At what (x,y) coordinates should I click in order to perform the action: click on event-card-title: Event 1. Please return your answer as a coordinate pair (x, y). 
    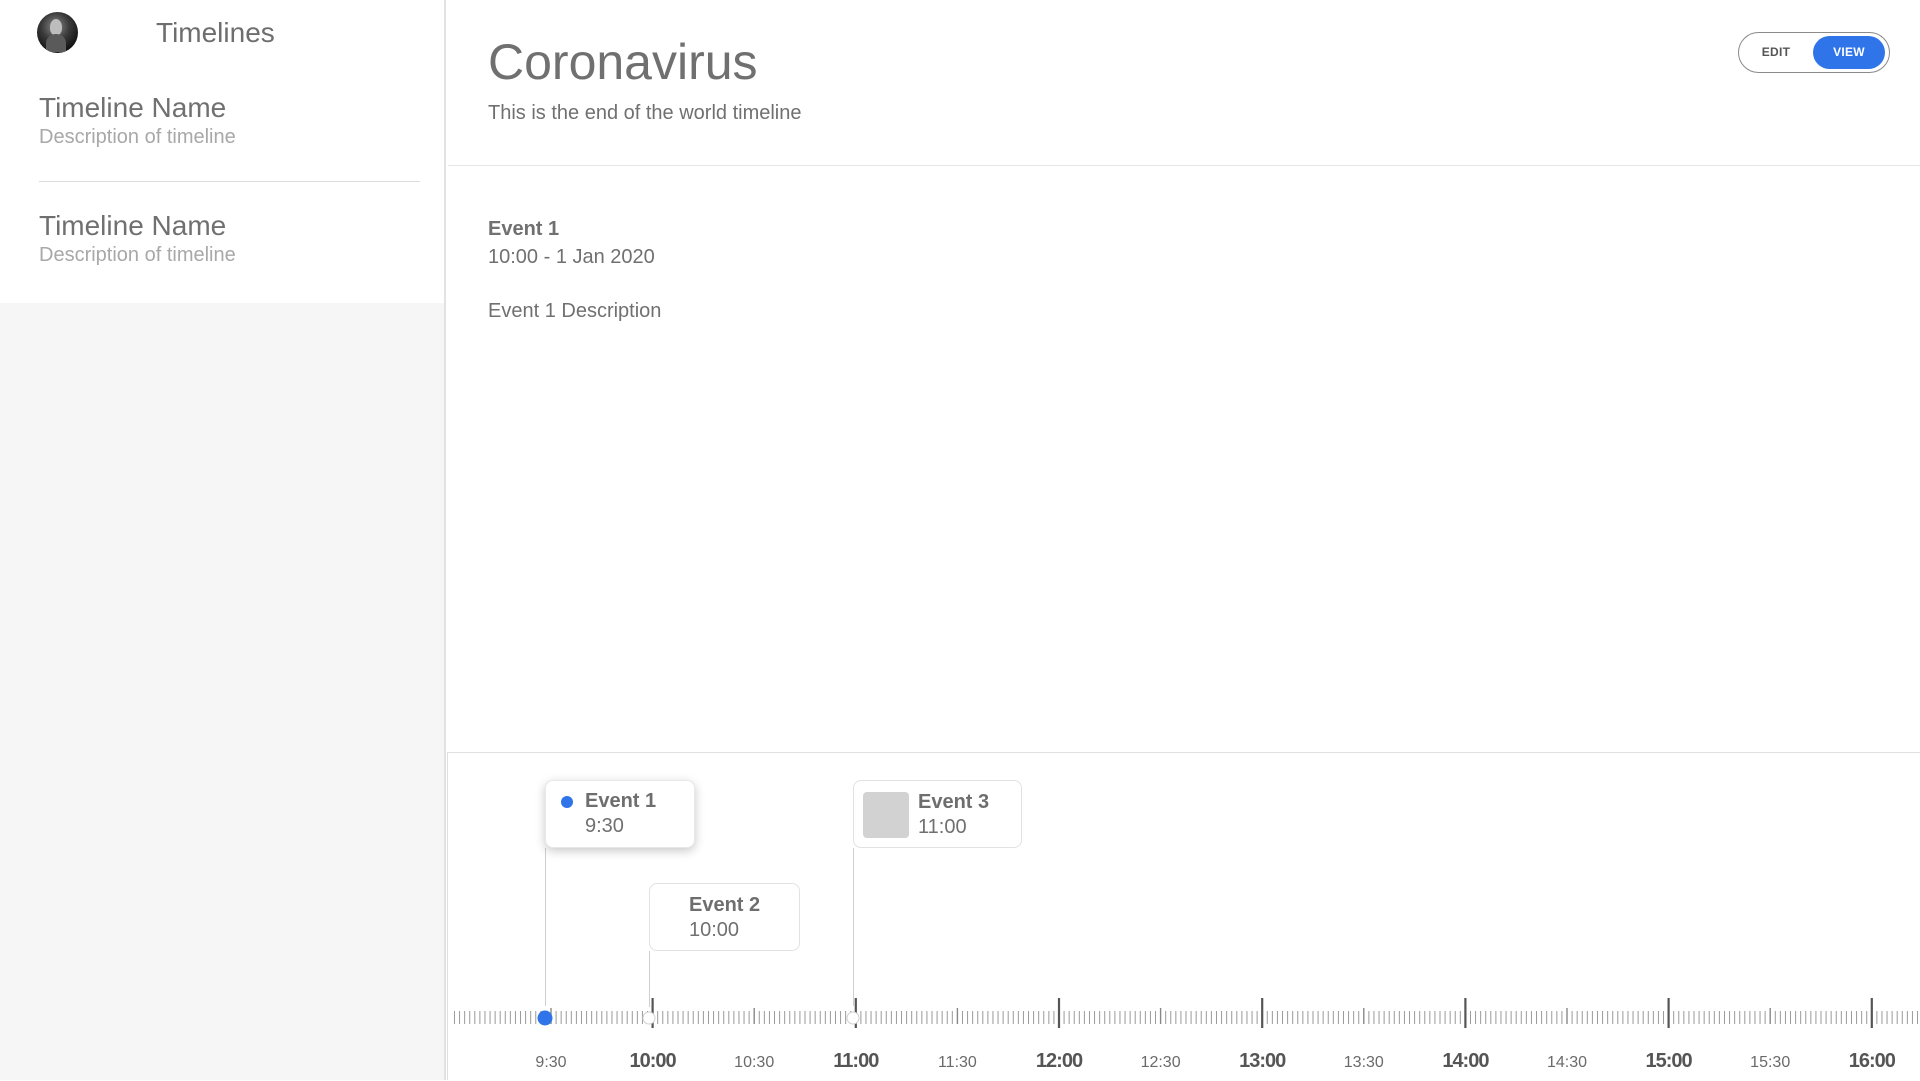
    Looking at the image, I should click on (621, 801).